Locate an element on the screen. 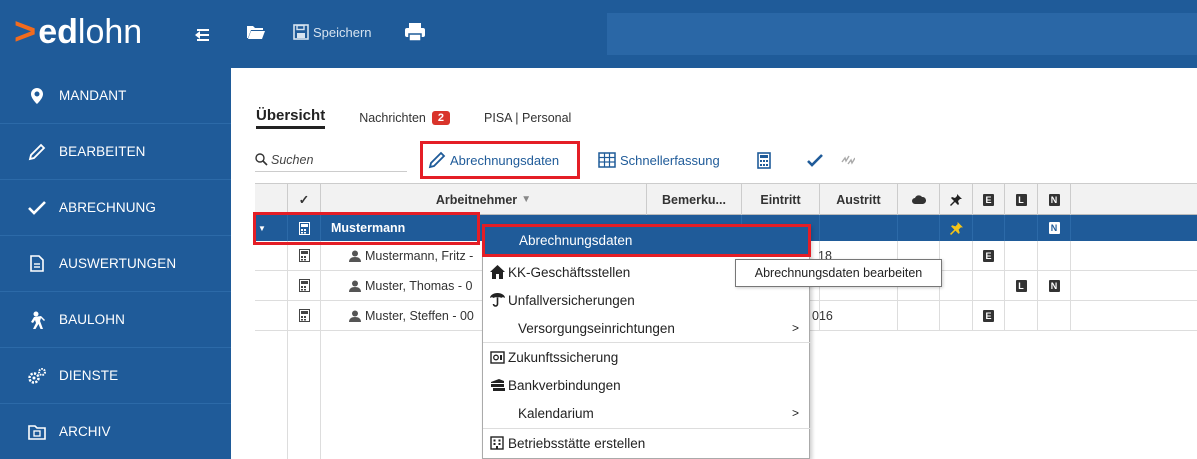  col-expander is located at coordinates (271, 199).